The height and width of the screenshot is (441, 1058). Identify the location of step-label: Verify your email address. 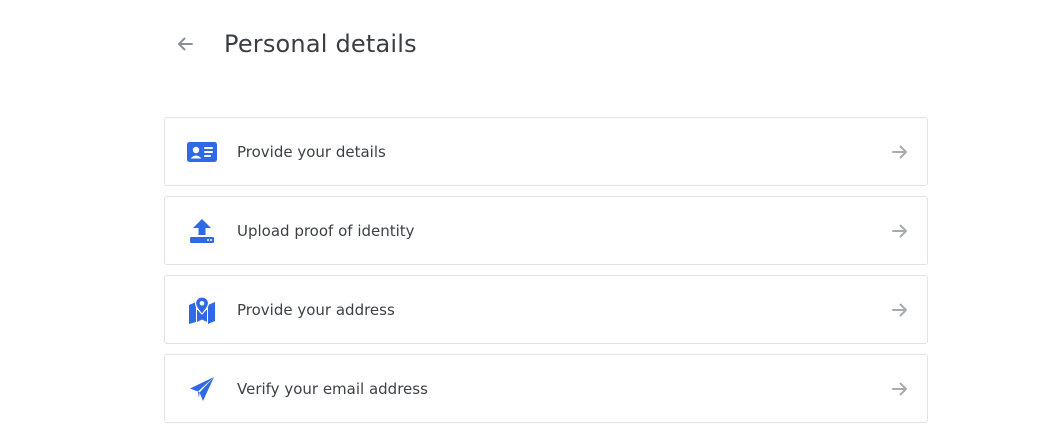
(332, 388).